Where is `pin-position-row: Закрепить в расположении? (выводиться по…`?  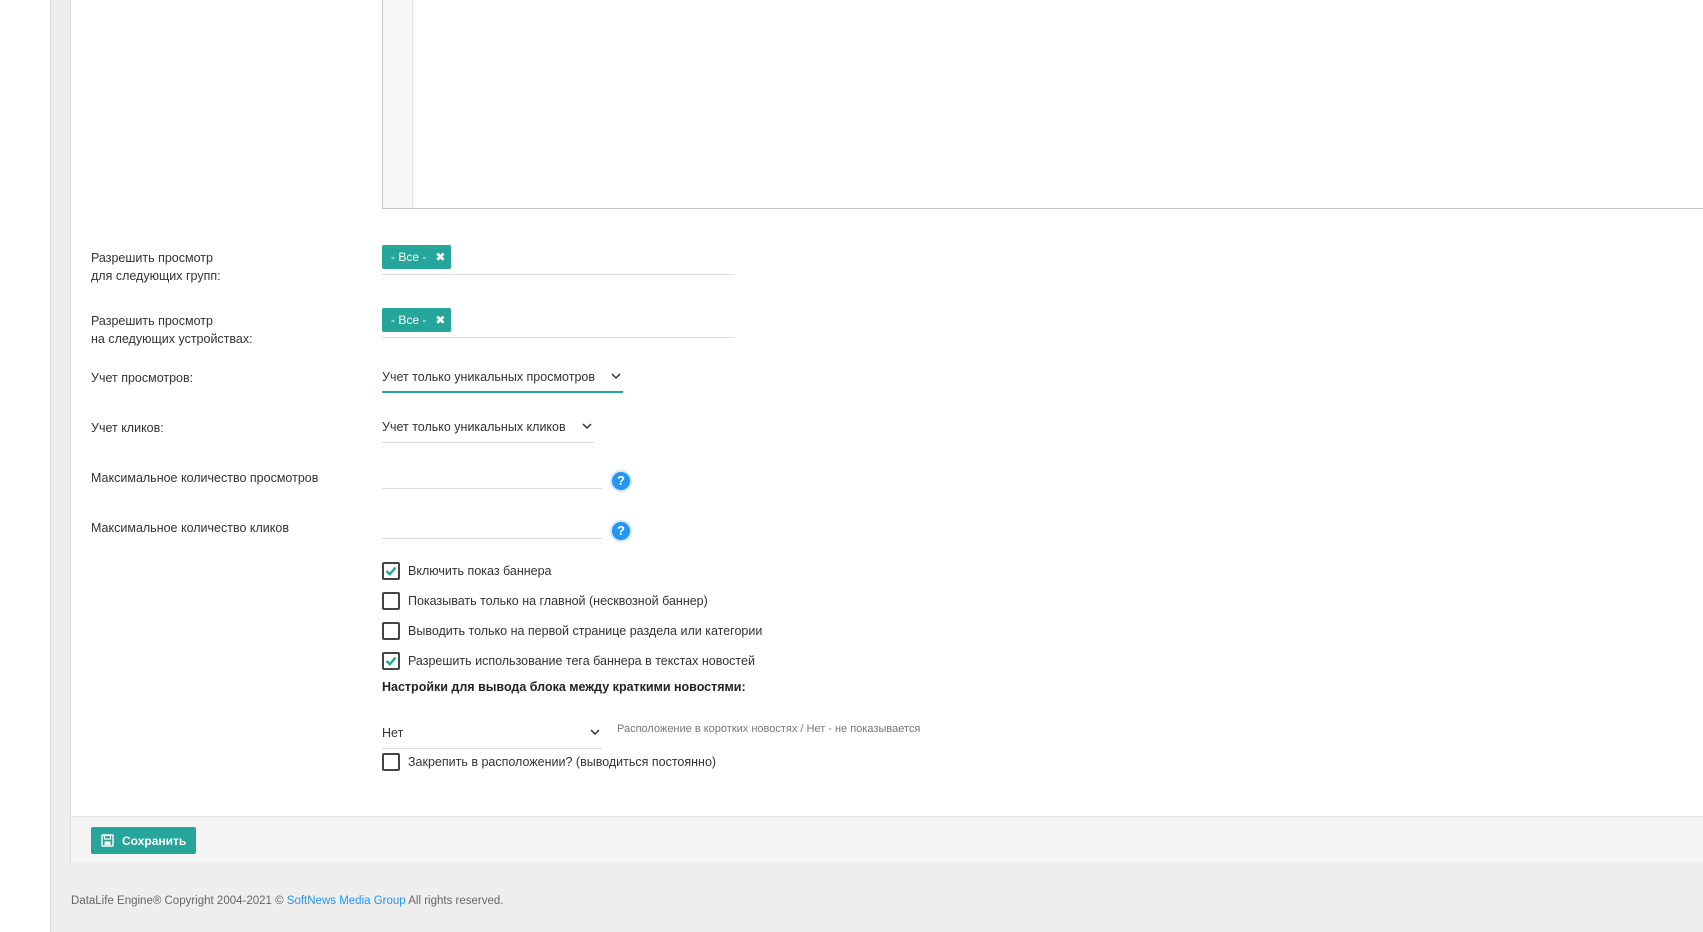 pin-position-row: Закрепить в расположении? (выводиться по… is located at coordinates (549, 762).